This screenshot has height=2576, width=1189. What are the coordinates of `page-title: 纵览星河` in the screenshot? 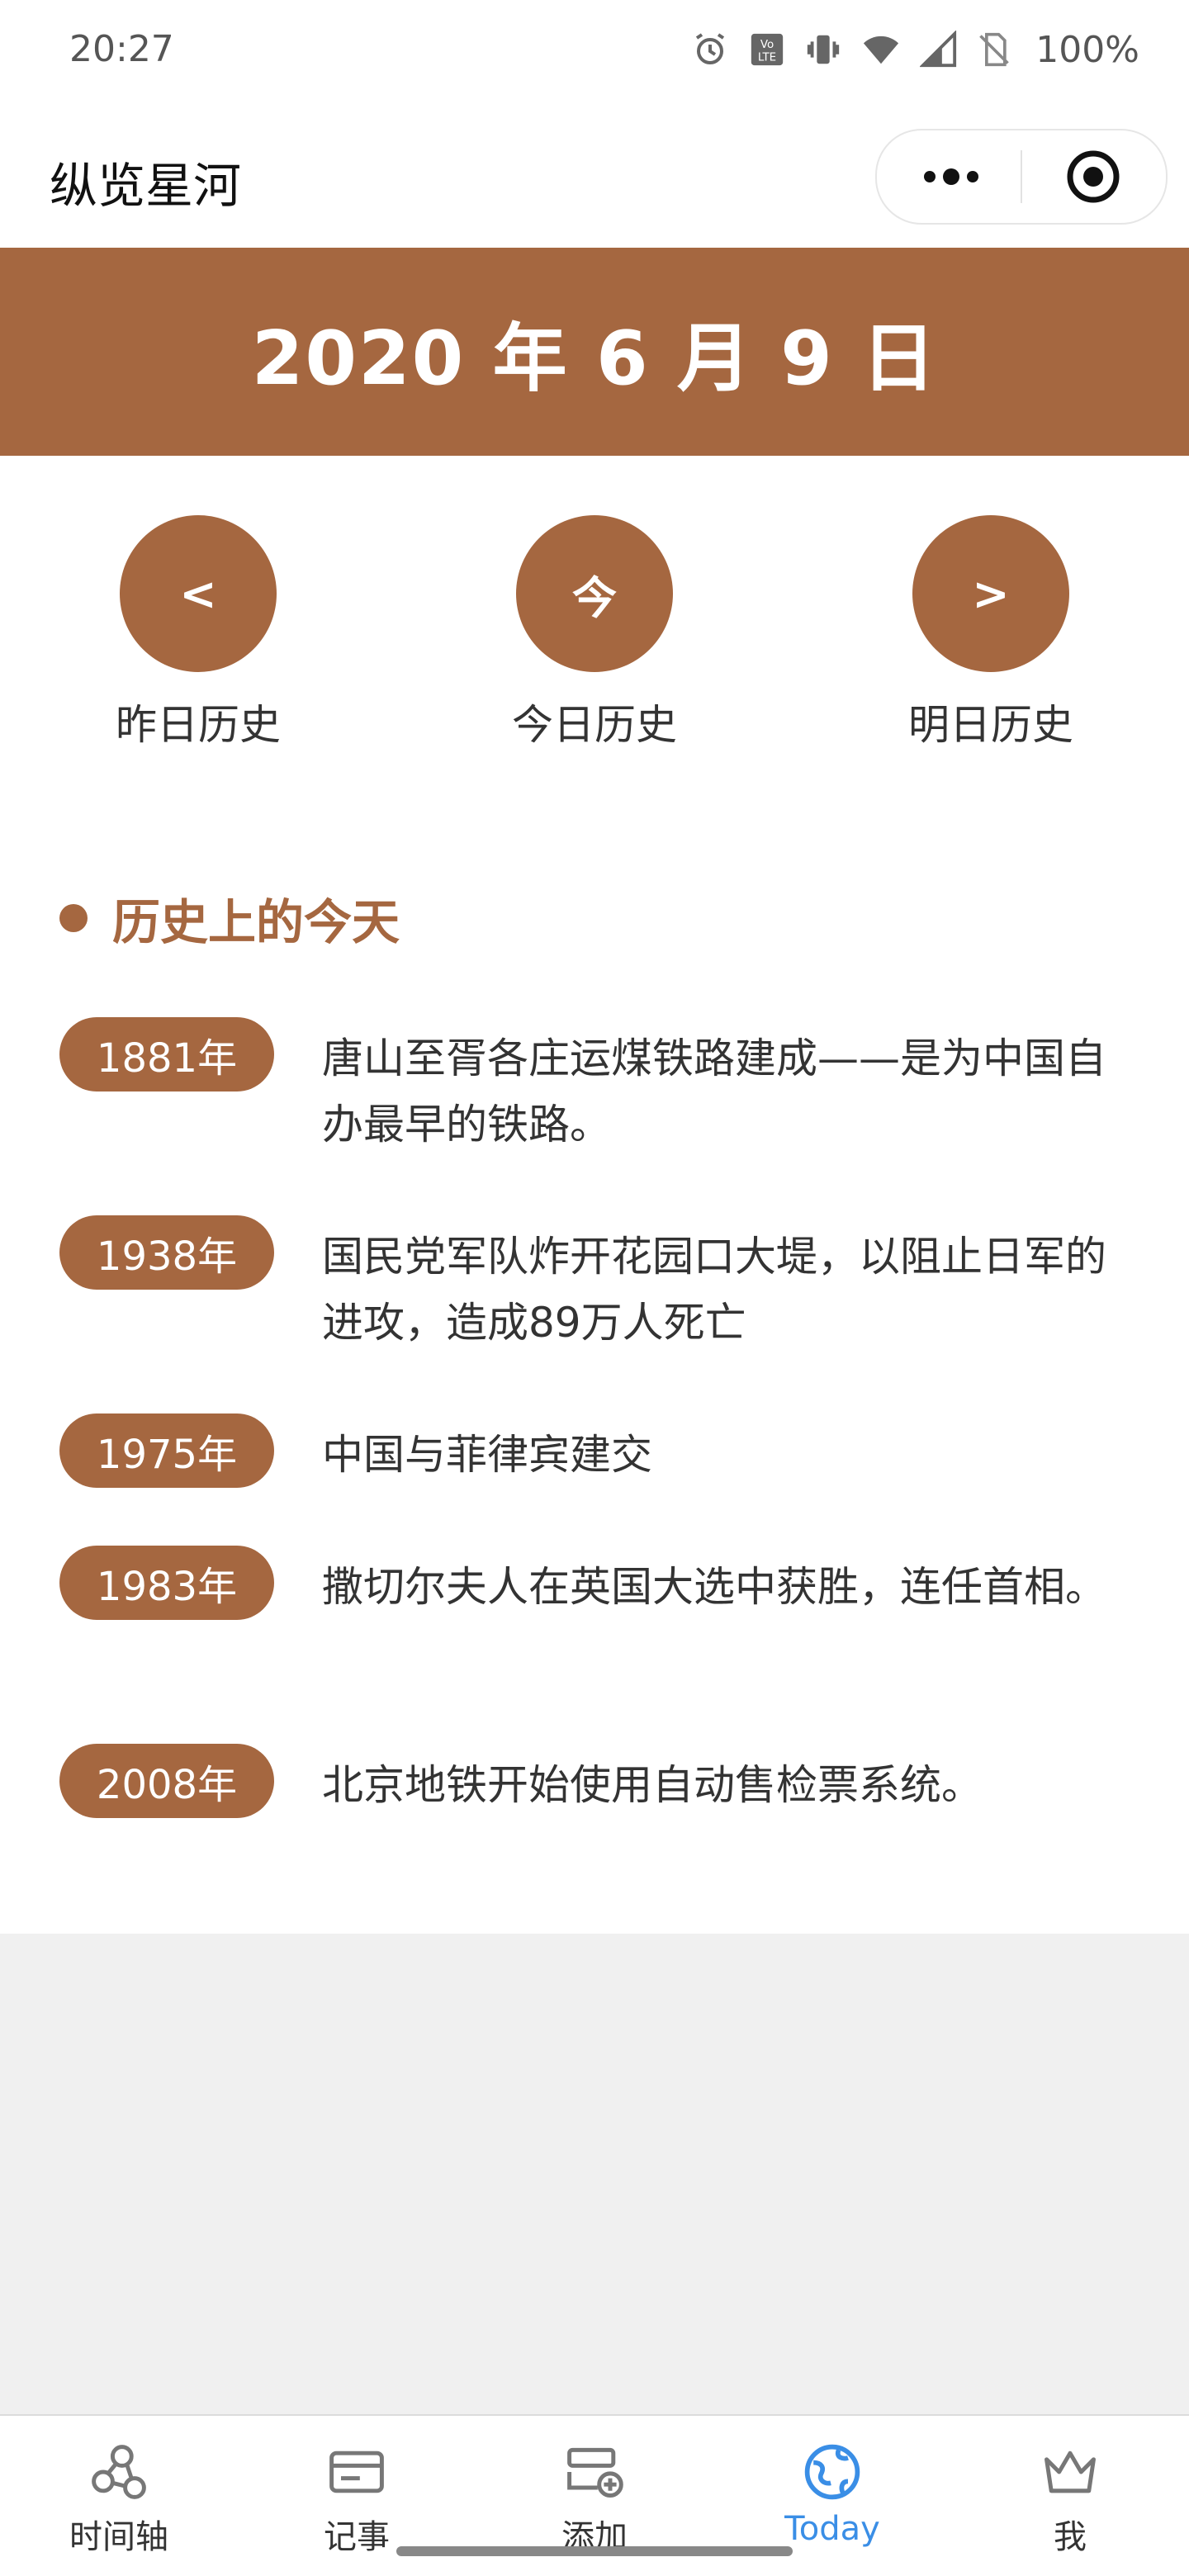 It's located at (146, 186).